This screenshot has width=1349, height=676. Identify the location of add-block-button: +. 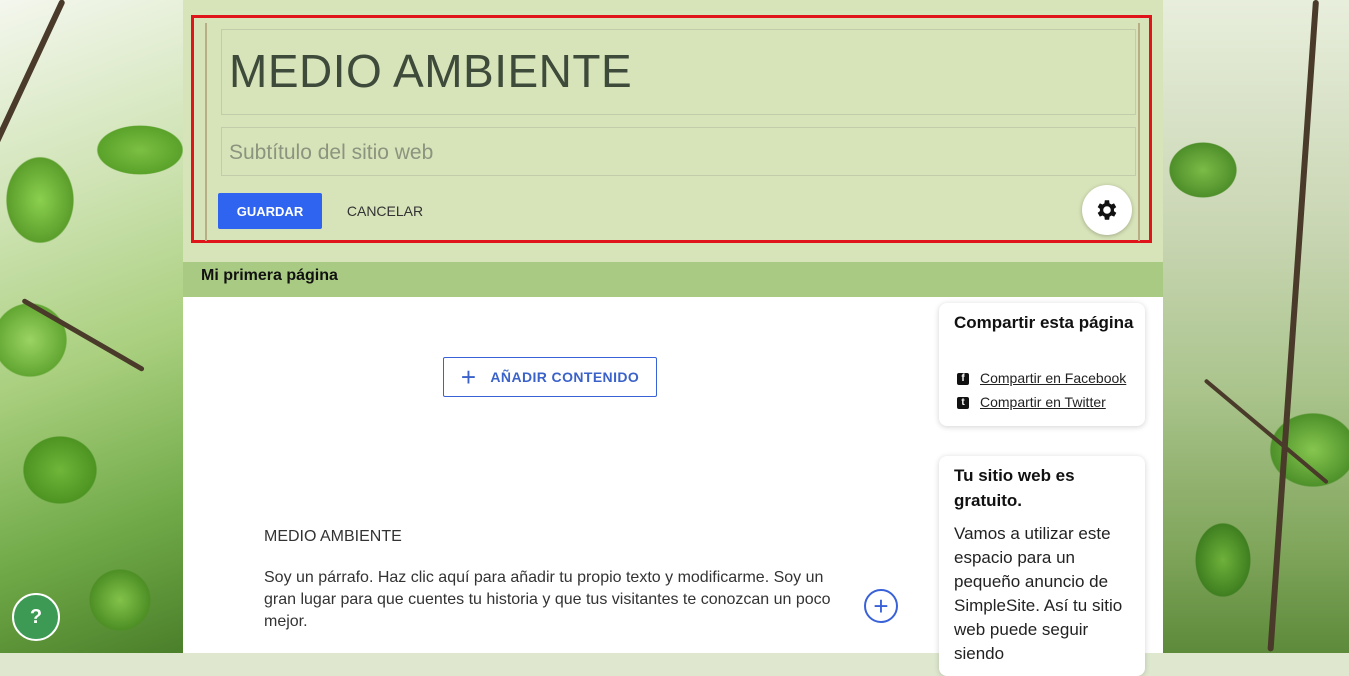
(881, 606).